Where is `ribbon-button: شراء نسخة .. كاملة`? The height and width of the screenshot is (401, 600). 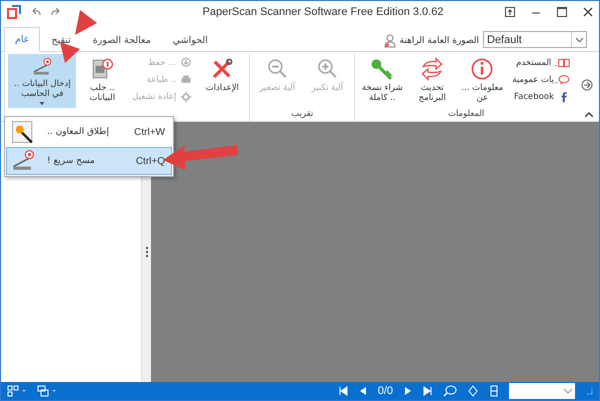
ribbon-button: شراء نسخة .. كاملة is located at coordinates (382, 81).